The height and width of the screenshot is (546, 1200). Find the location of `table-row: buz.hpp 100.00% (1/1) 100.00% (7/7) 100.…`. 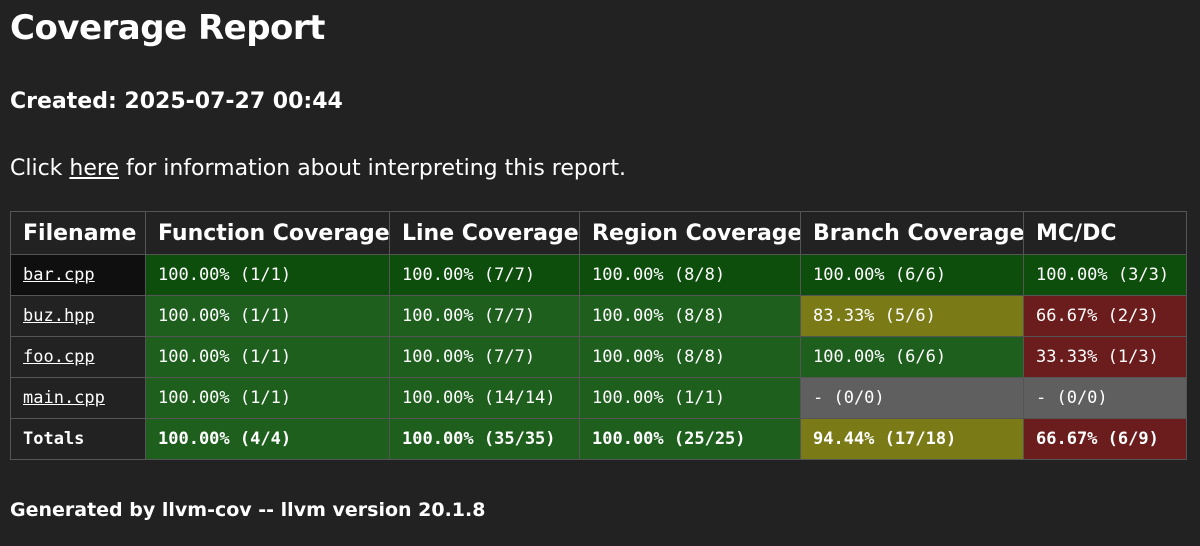

table-row: buz.hpp 100.00% (1/1) 100.00% (7/7) 100.… is located at coordinates (598, 316).